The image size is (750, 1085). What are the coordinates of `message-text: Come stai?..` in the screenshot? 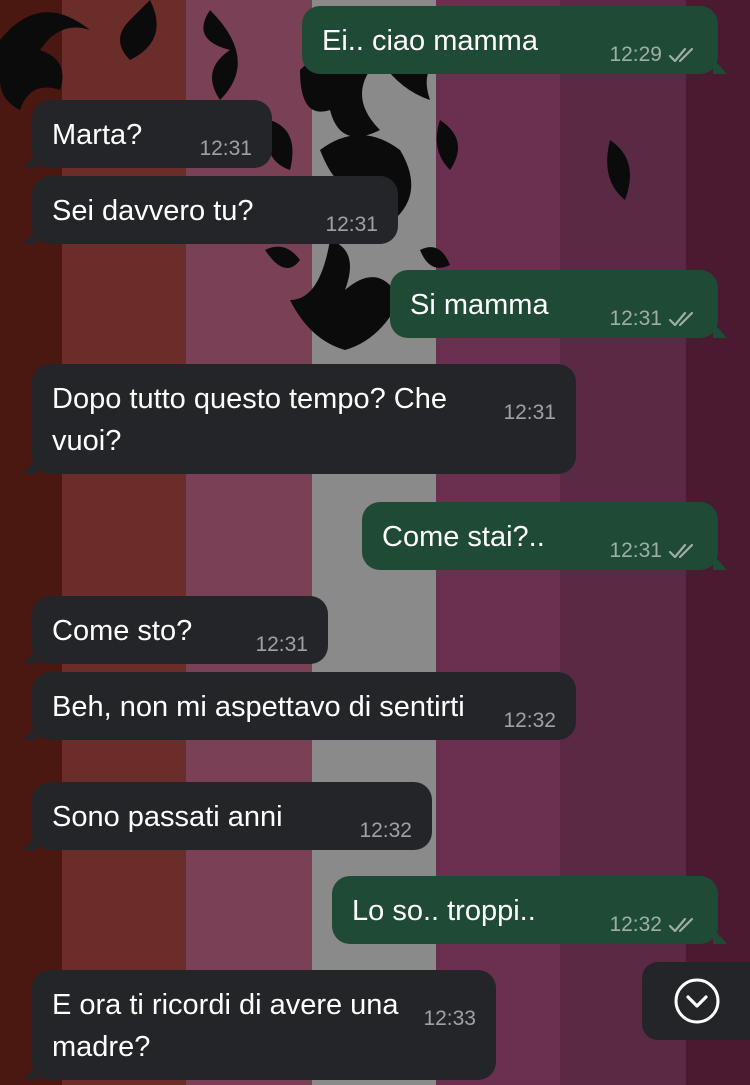 It's located at (463, 537).